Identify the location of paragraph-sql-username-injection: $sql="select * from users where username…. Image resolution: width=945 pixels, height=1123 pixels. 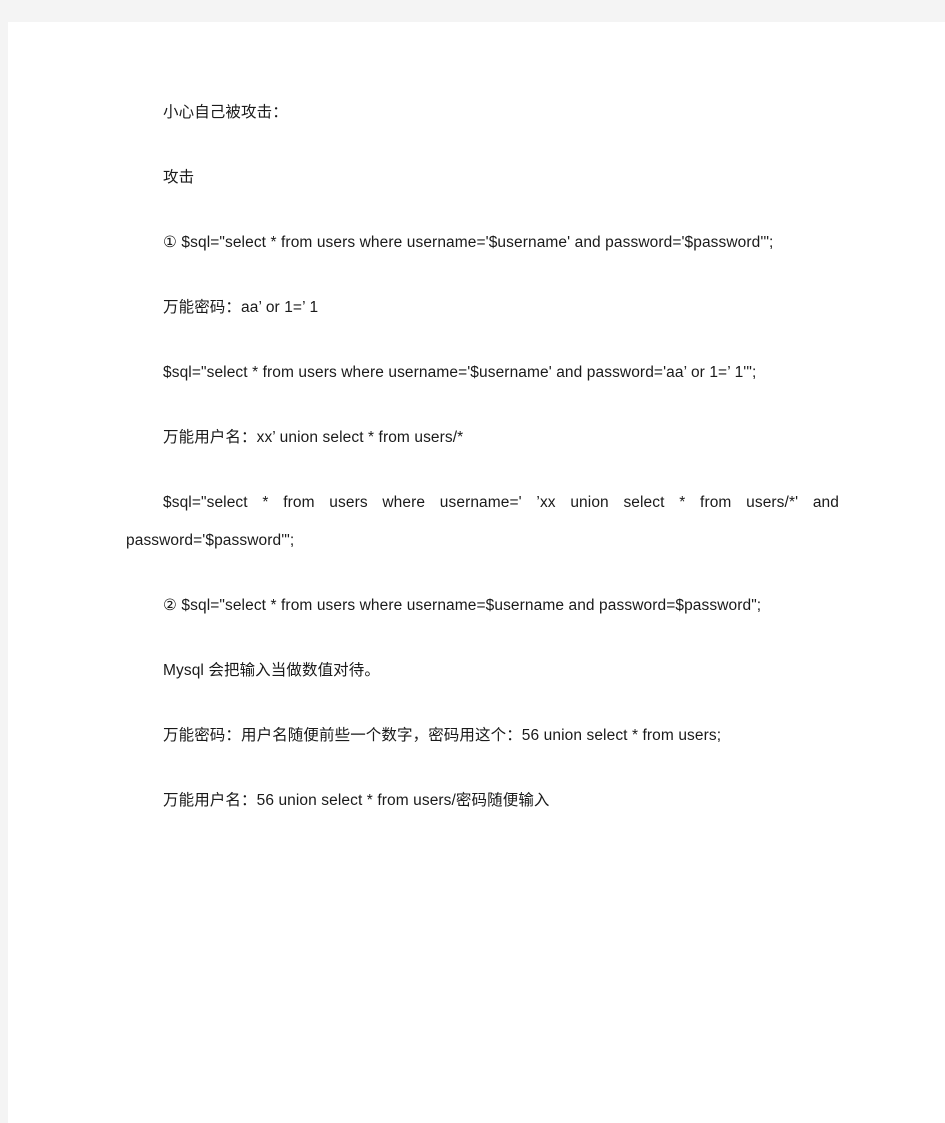
(482, 521).